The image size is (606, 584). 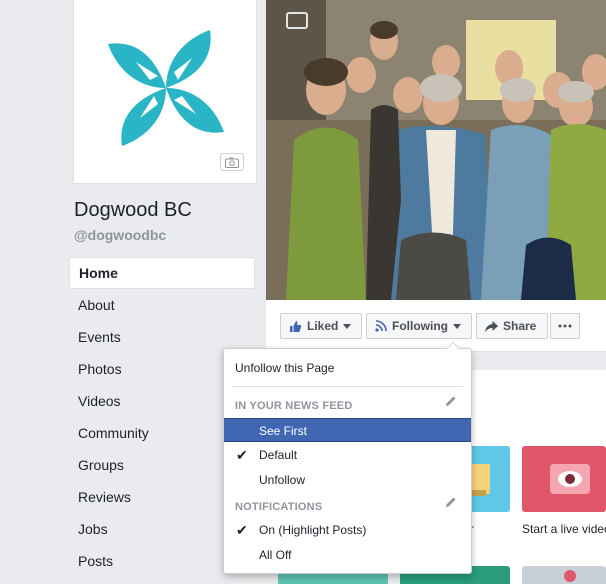 I want to click on following-label: Following, so click(x=420, y=326).